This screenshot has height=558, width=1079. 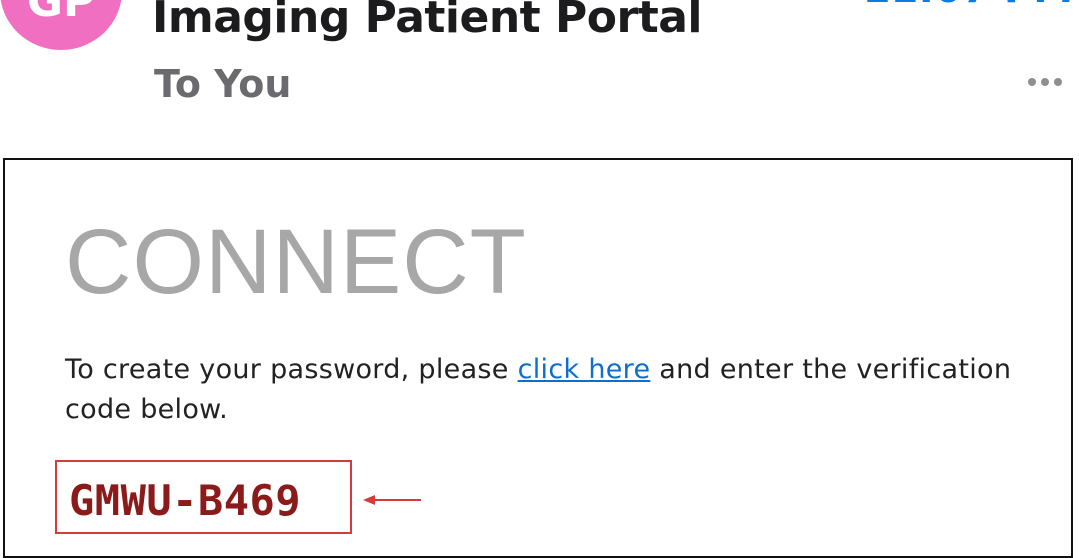 What do you see at coordinates (291, 369) in the screenshot?
I see `instruction-before: To create your password, please` at bounding box center [291, 369].